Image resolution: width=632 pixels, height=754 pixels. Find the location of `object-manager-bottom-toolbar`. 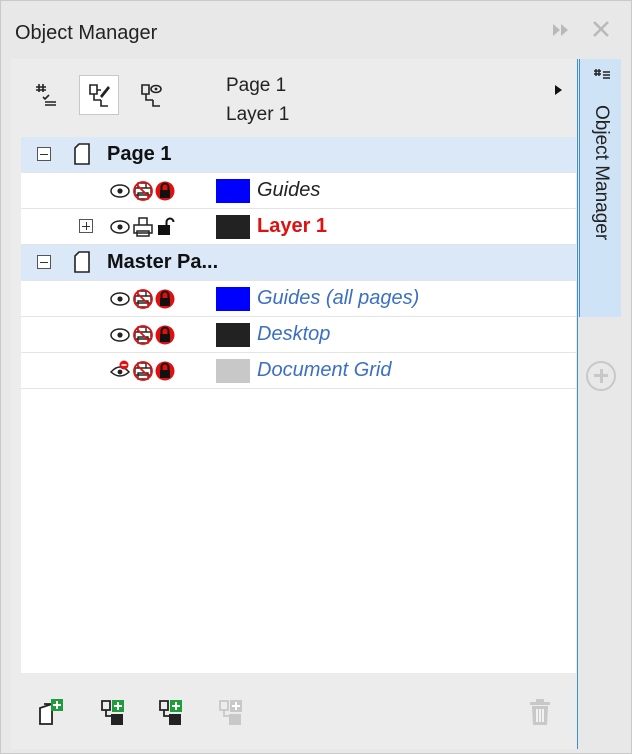

object-manager-bottom-toolbar is located at coordinates (298, 711).